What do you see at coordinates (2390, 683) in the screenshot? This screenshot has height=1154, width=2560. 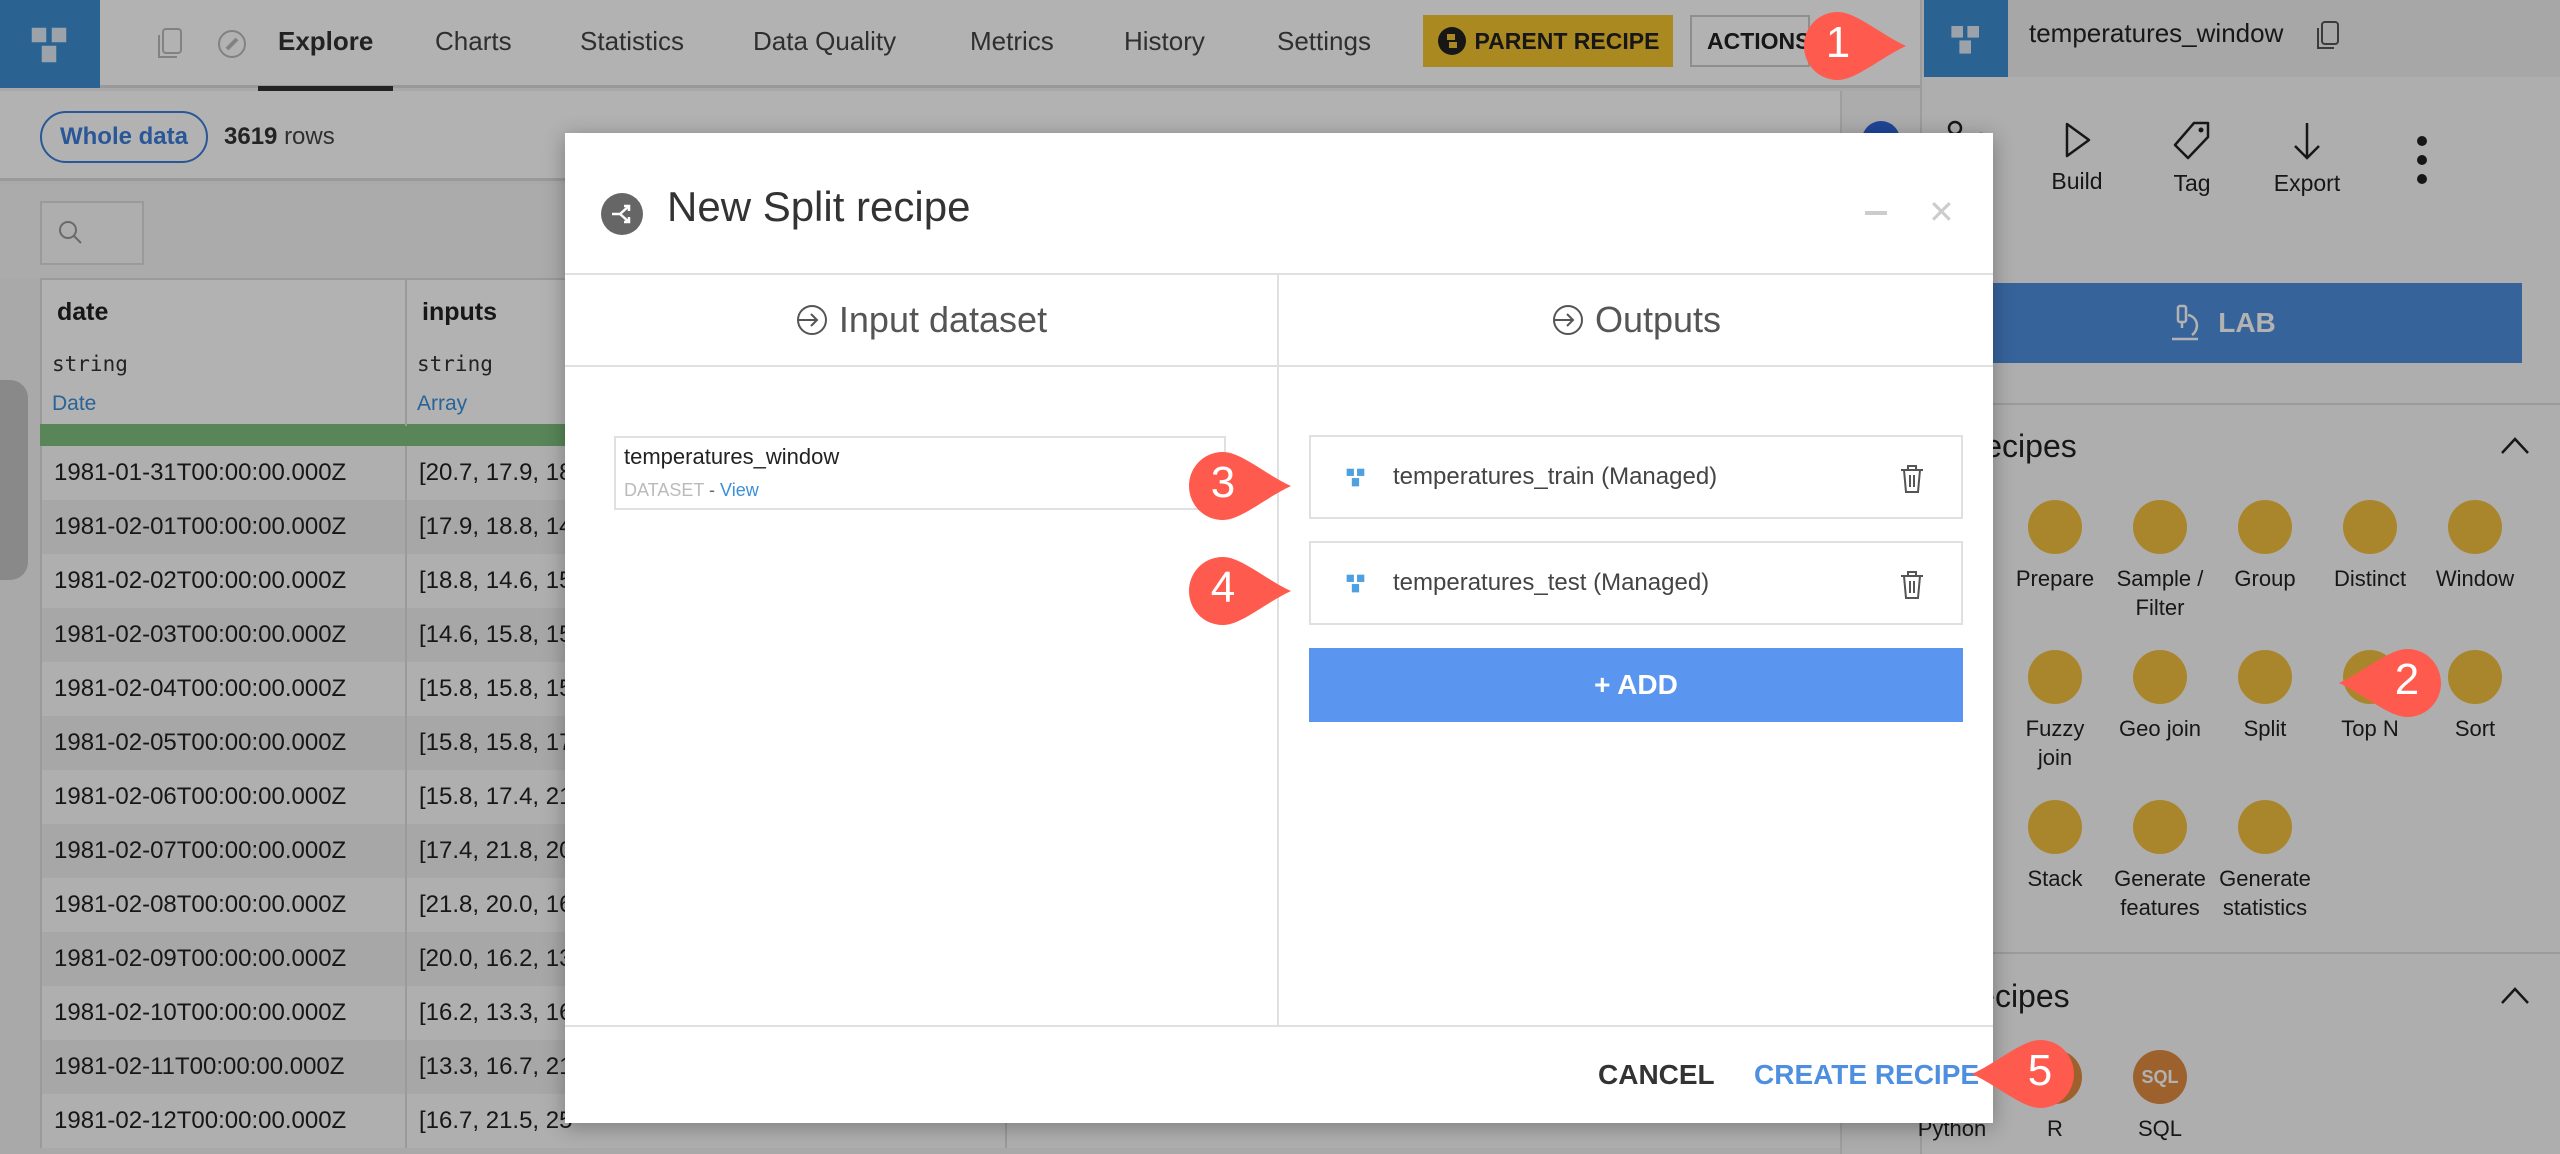 I see `callout-marker-2: 2` at bounding box center [2390, 683].